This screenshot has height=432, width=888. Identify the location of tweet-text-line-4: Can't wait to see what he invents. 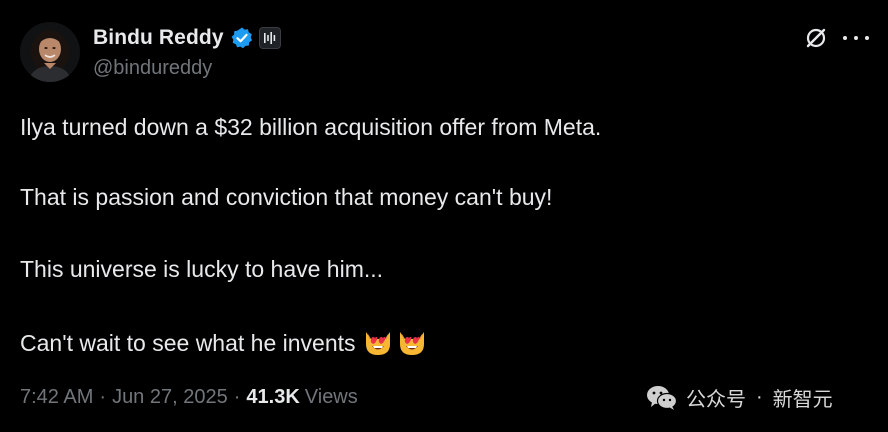
(224, 342).